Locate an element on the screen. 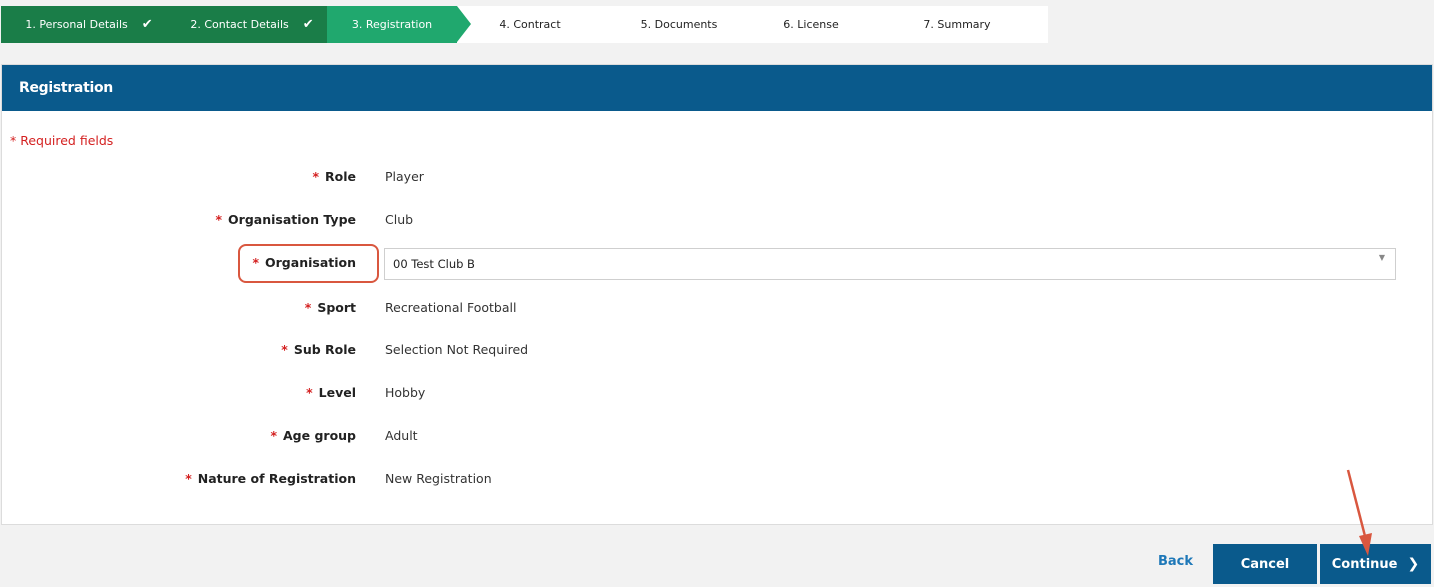 This screenshot has width=1434, height=587. field-label-text: Sport is located at coordinates (336, 307).